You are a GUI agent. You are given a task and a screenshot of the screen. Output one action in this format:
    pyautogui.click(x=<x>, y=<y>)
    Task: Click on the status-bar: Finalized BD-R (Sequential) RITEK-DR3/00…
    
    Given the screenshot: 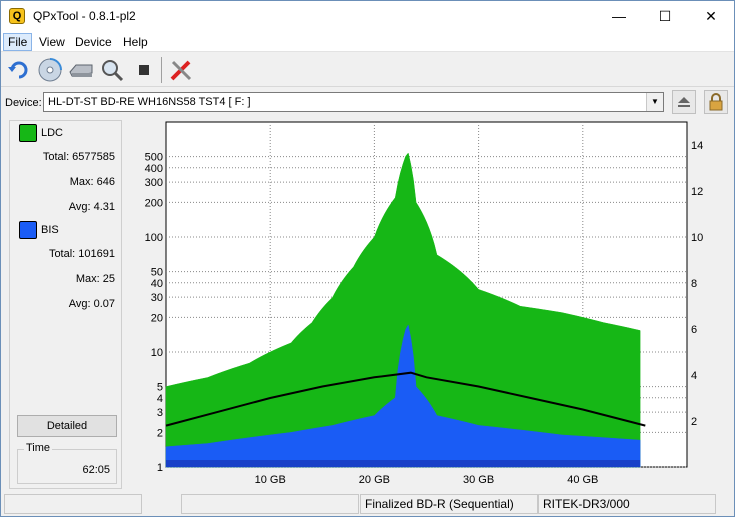 What is the action you would take?
    pyautogui.click(x=367, y=504)
    